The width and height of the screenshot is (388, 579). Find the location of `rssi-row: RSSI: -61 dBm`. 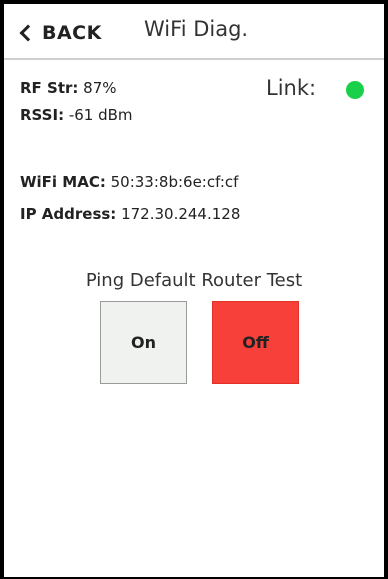

rssi-row: RSSI: -61 dBm is located at coordinates (76, 115).